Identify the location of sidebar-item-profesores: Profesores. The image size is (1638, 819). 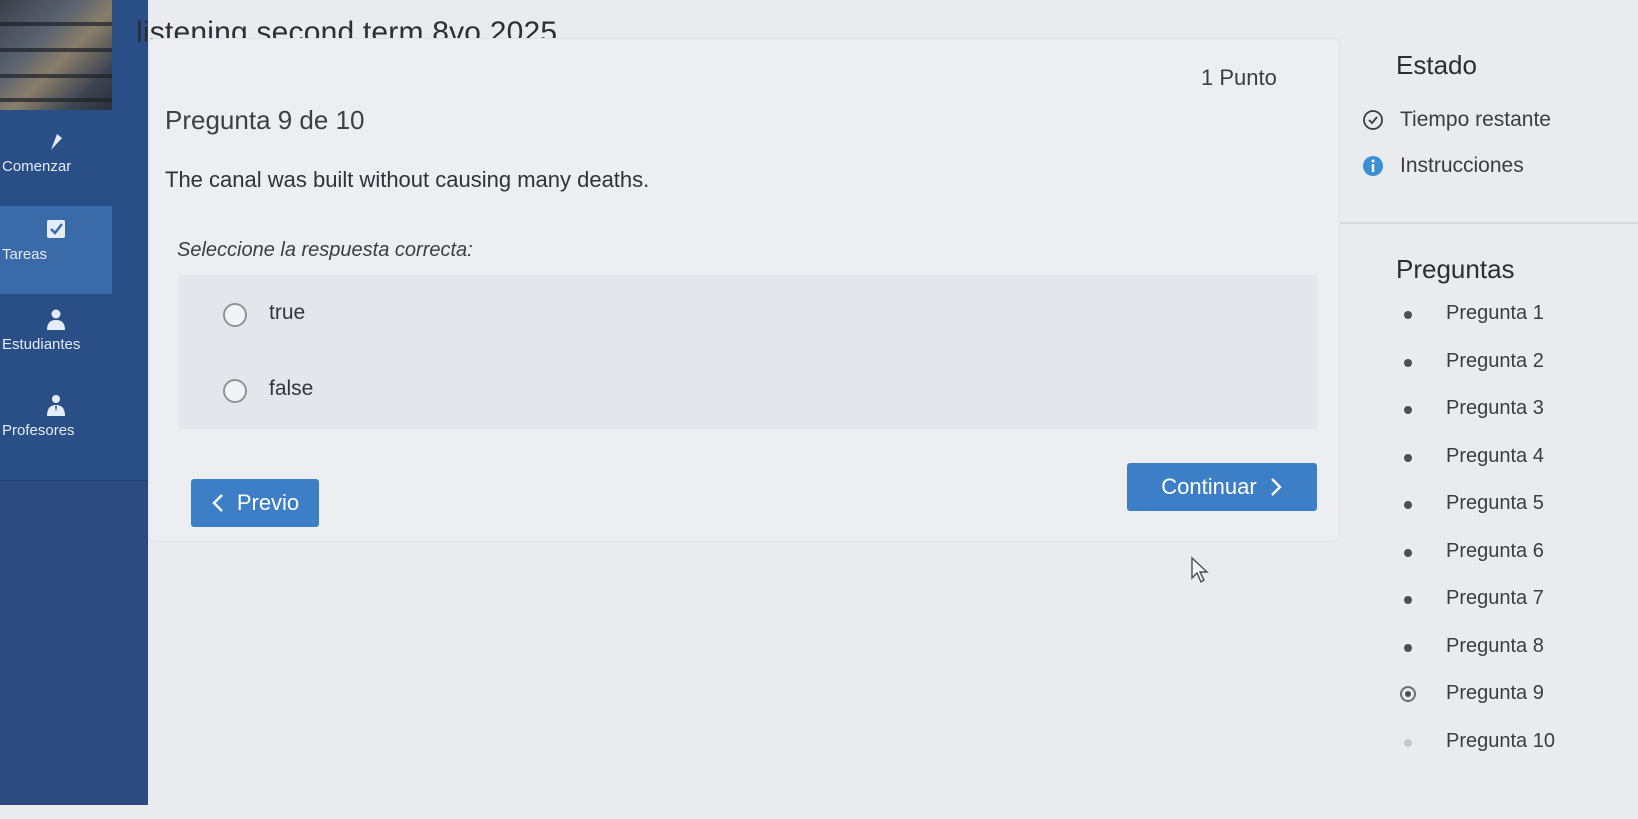
(56, 426).